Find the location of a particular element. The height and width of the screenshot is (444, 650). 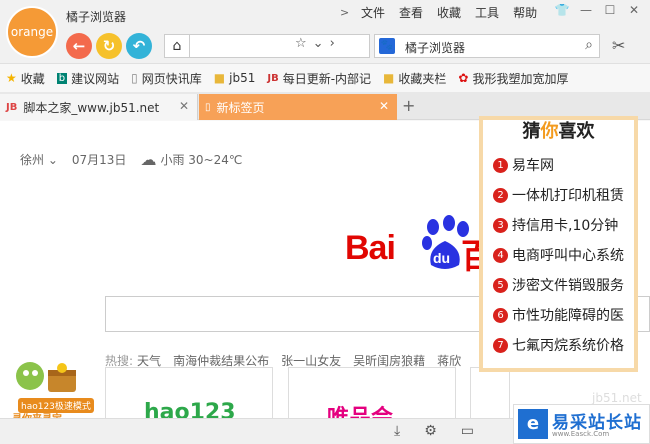

ad-item-number: 5 is located at coordinates (500, 285).